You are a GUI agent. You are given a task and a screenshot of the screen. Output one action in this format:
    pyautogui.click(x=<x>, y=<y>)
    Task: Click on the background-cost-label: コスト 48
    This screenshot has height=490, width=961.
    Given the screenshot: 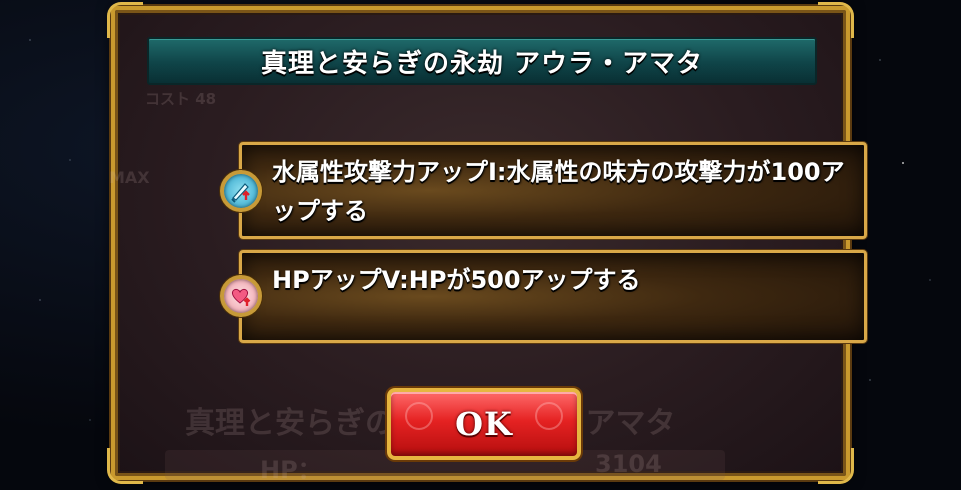 What is the action you would take?
    pyautogui.click(x=181, y=99)
    